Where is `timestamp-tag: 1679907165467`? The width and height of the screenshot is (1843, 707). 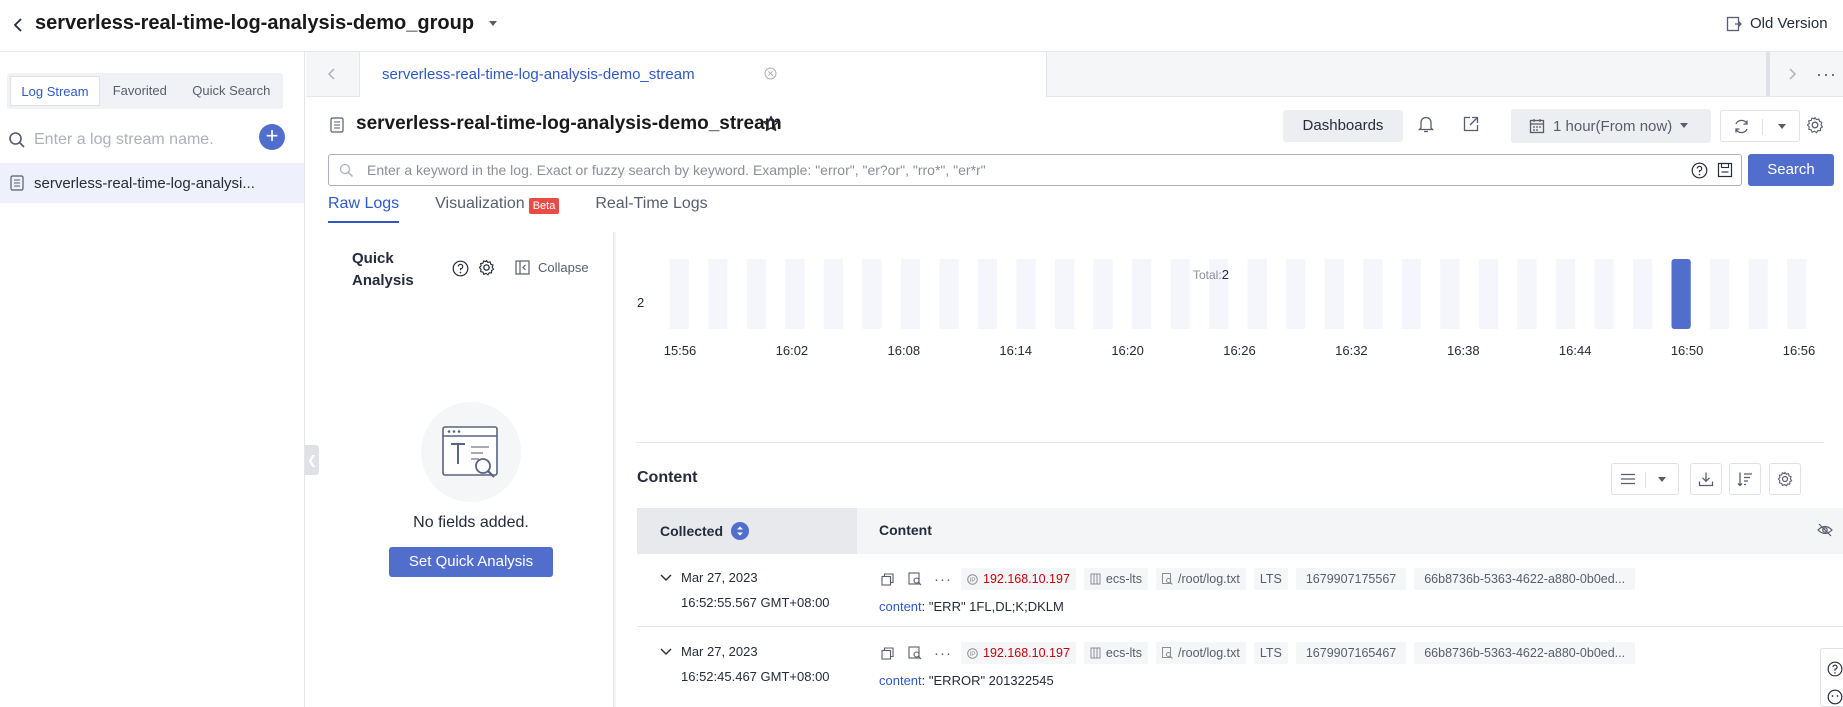 timestamp-tag: 1679907165467 is located at coordinates (1351, 653).